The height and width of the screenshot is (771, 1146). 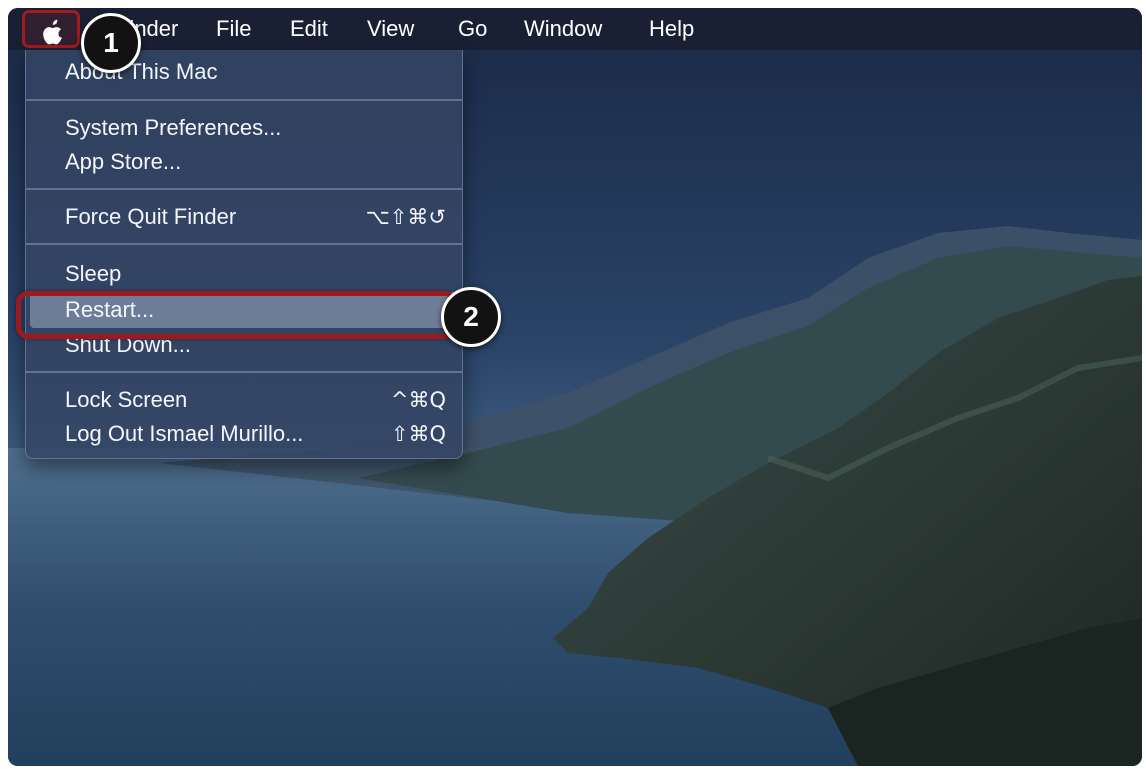 What do you see at coordinates (150, 217) in the screenshot?
I see `menu-item-force-quit: Force Quit Finder` at bounding box center [150, 217].